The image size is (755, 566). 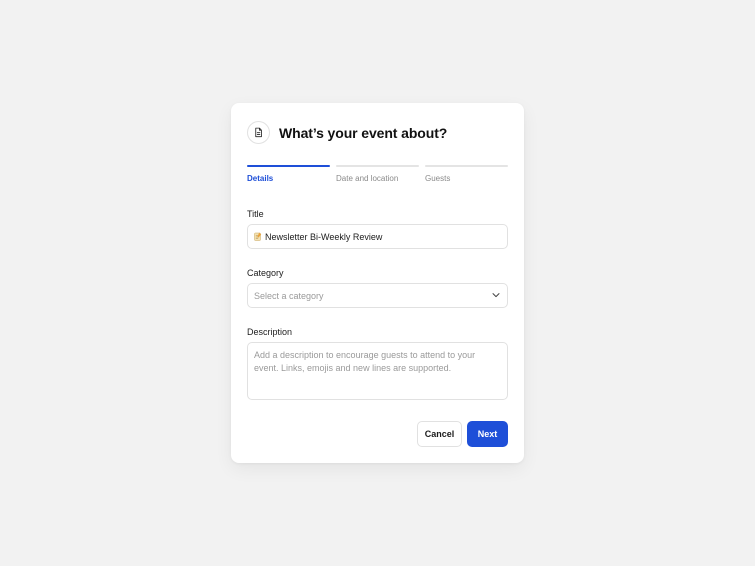 I want to click on category-select: Select a category, so click(x=377, y=295).